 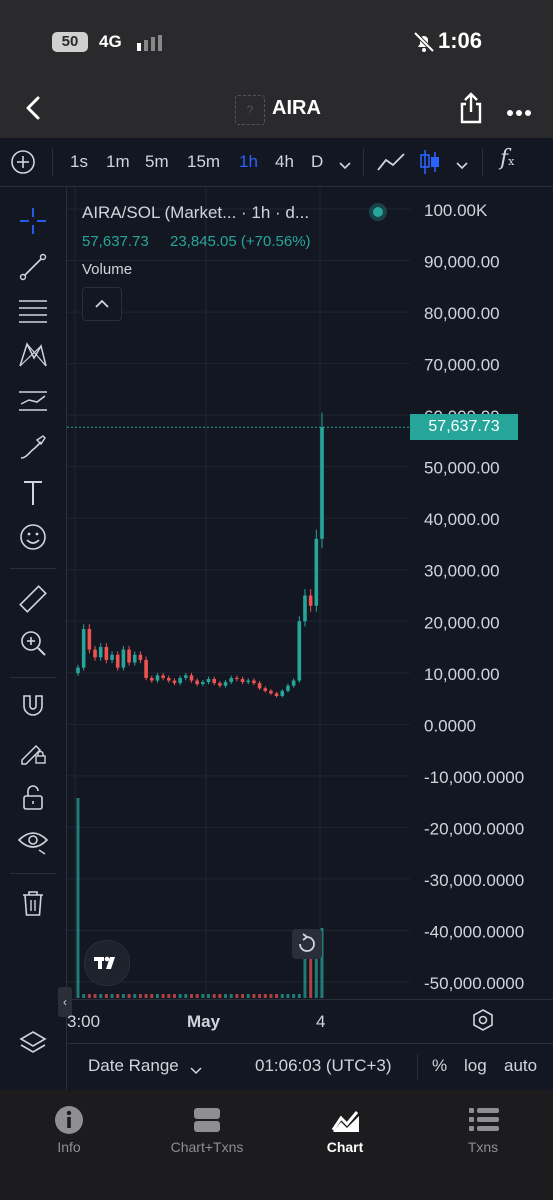 What do you see at coordinates (417, 1067) in the screenshot?
I see `footer-divider` at bounding box center [417, 1067].